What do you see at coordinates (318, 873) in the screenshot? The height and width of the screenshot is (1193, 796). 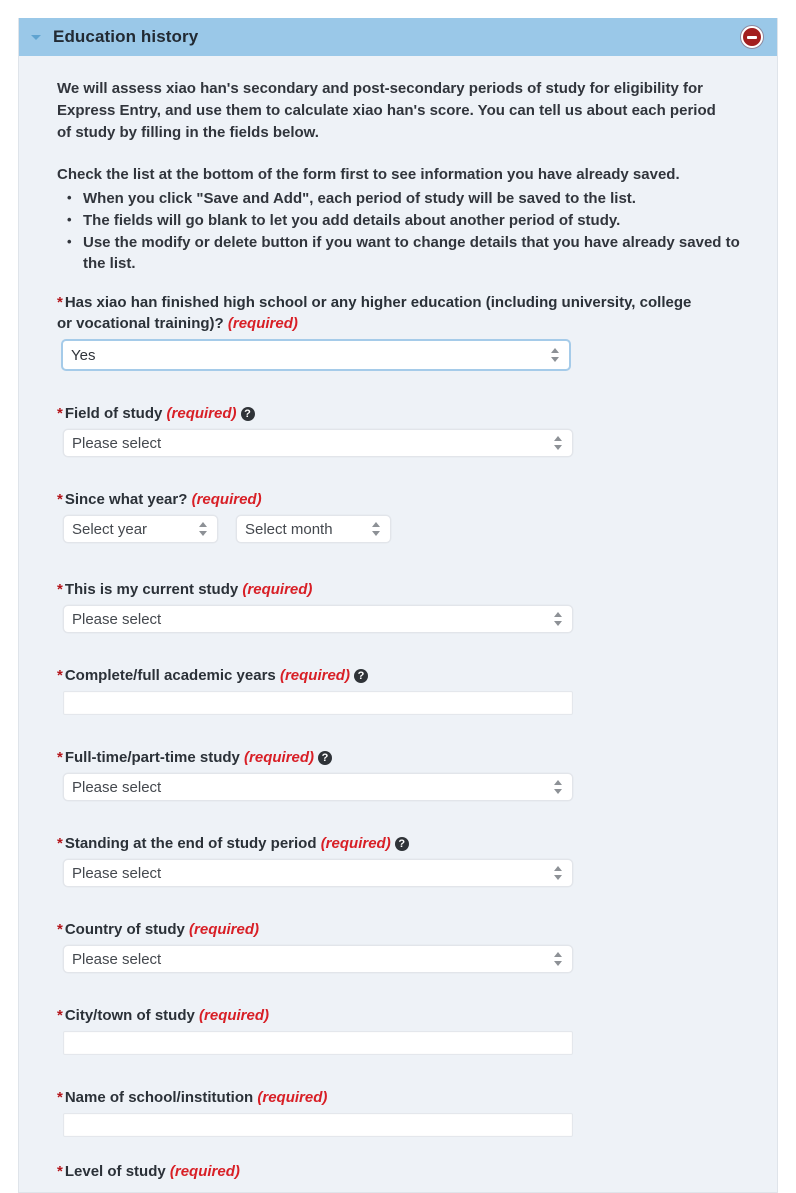 I see `standing-select: Please select` at bounding box center [318, 873].